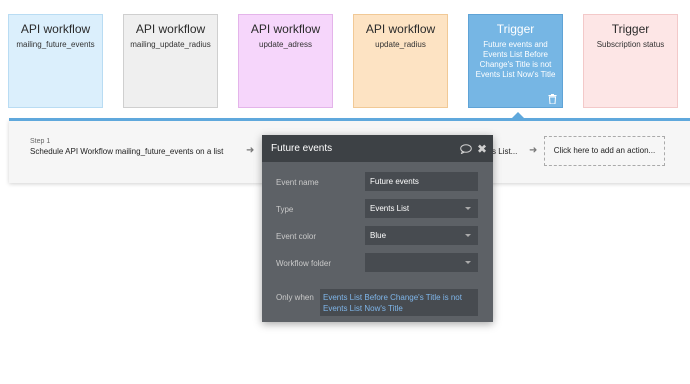 The width and height of the screenshot is (690, 384). Describe the element at coordinates (390, 208) in the screenshot. I see `type-value: Events List` at that location.